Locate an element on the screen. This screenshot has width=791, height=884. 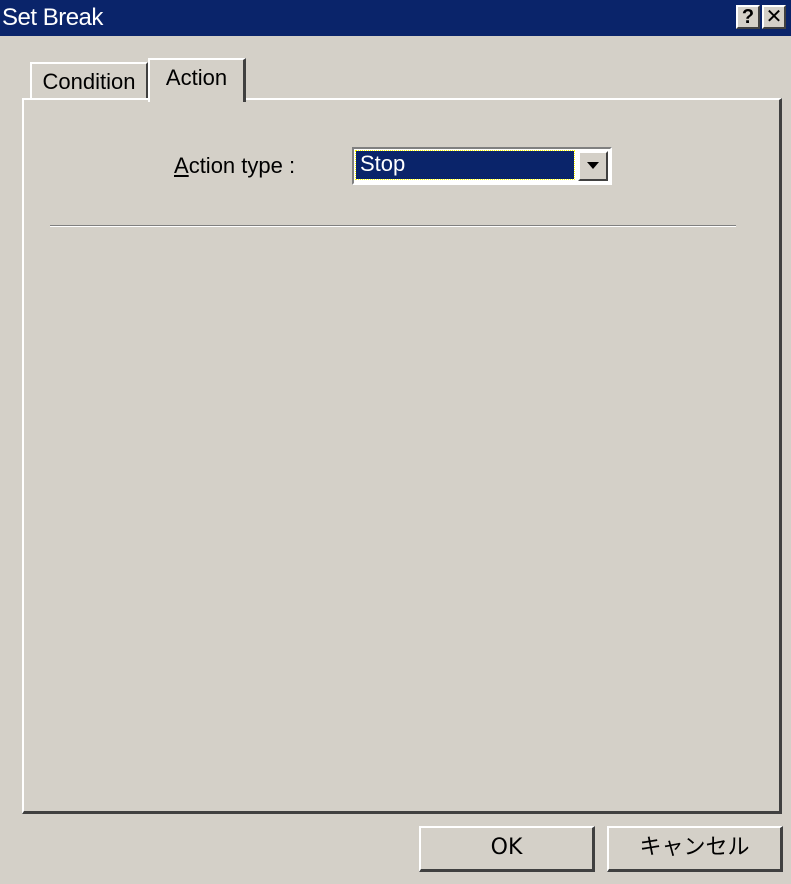
tab-condition: Condition is located at coordinates (89, 81).